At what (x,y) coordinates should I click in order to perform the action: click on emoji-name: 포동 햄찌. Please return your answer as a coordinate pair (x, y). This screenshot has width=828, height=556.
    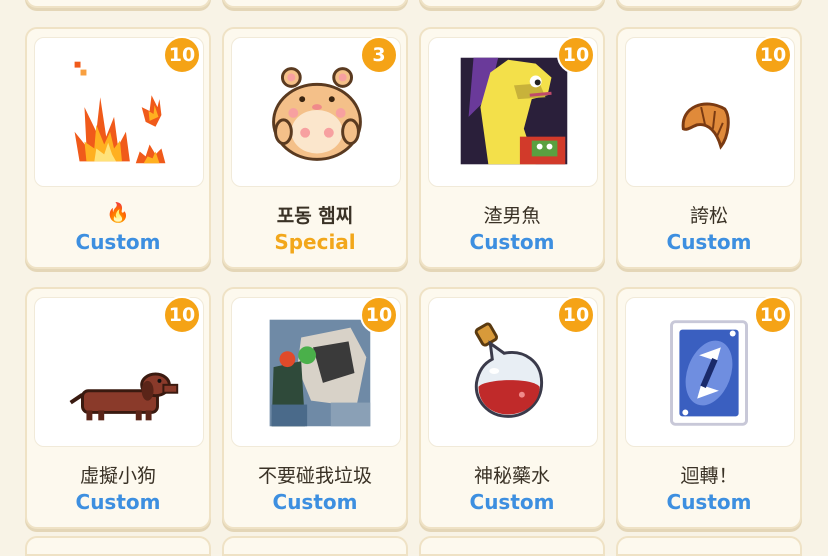
    Looking at the image, I should click on (315, 216).